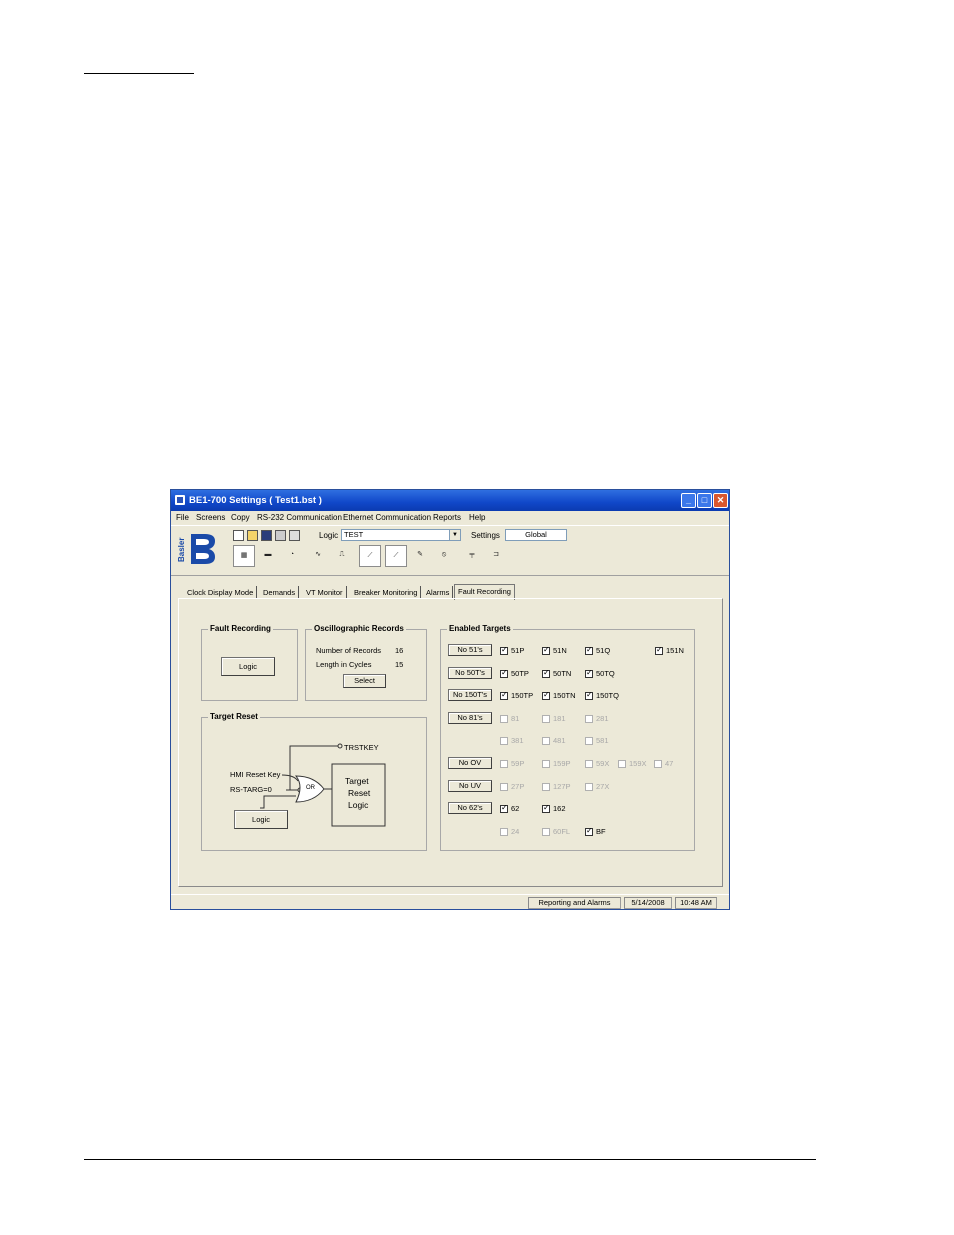  What do you see at coordinates (261, 819) in the screenshot?
I see `target-reset-logic-button: Logic` at bounding box center [261, 819].